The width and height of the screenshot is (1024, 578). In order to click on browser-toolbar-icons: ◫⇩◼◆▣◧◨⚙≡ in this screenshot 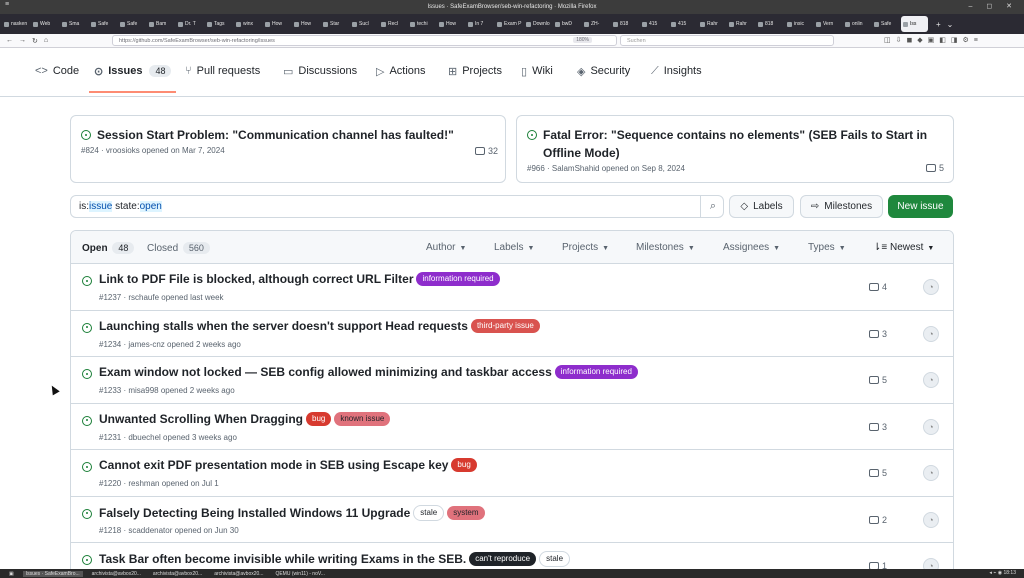, I will do `click(933, 40)`.